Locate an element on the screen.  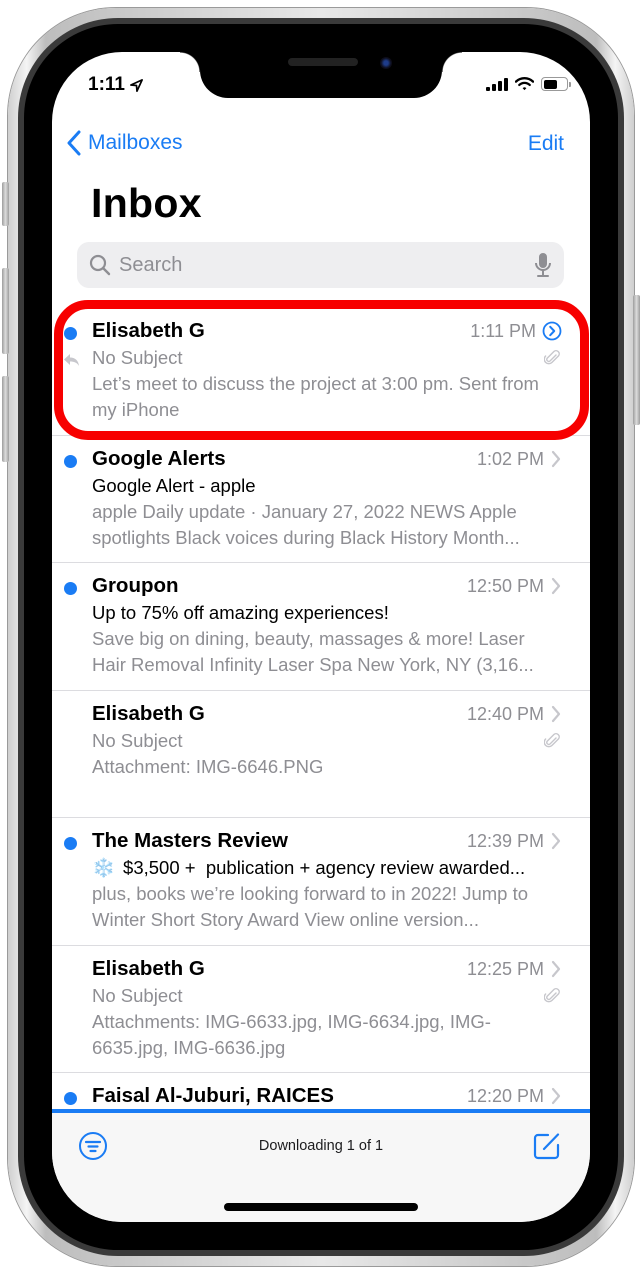
mailboxes-label: Mailboxes is located at coordinates (135, 142).